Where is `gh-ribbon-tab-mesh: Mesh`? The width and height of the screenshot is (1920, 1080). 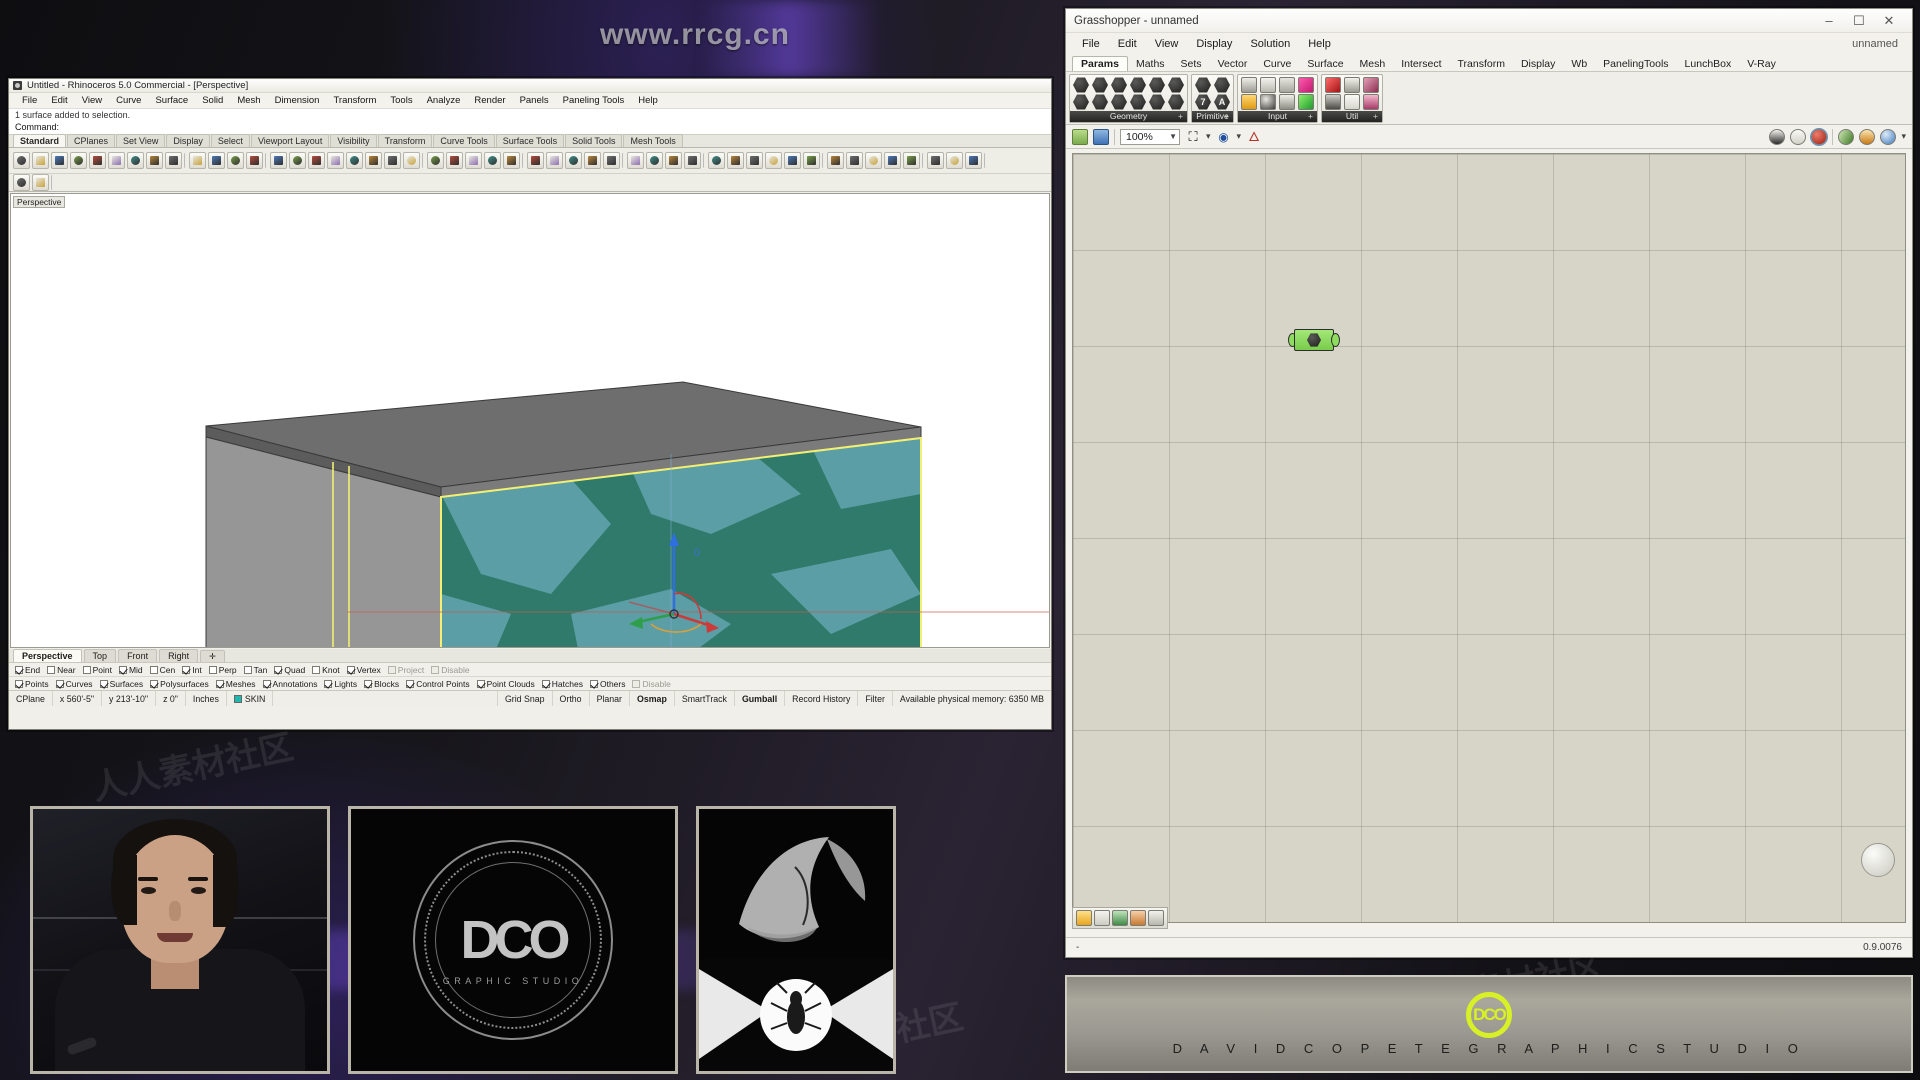
gh-ribbon-tab-mesh: Mesh is located at coordinates (1373, 64).